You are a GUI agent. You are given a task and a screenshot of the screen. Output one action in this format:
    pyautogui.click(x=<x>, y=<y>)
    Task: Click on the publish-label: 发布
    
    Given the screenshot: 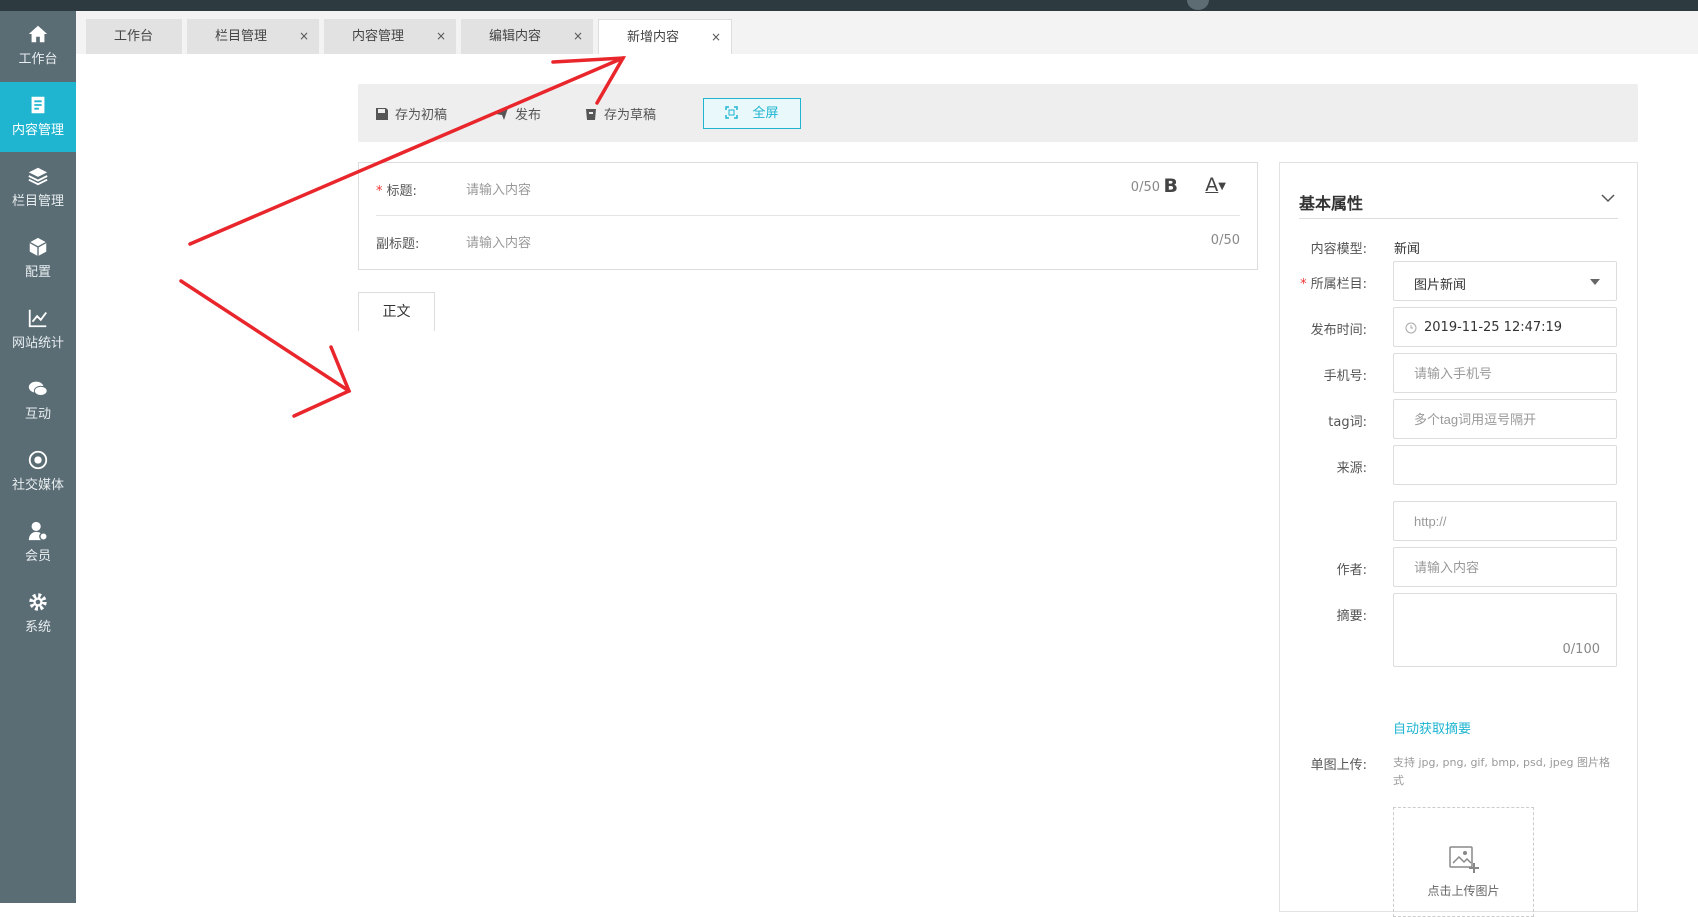 What is the action you would take?
    pyautogui.click(x=528, y=115)
    